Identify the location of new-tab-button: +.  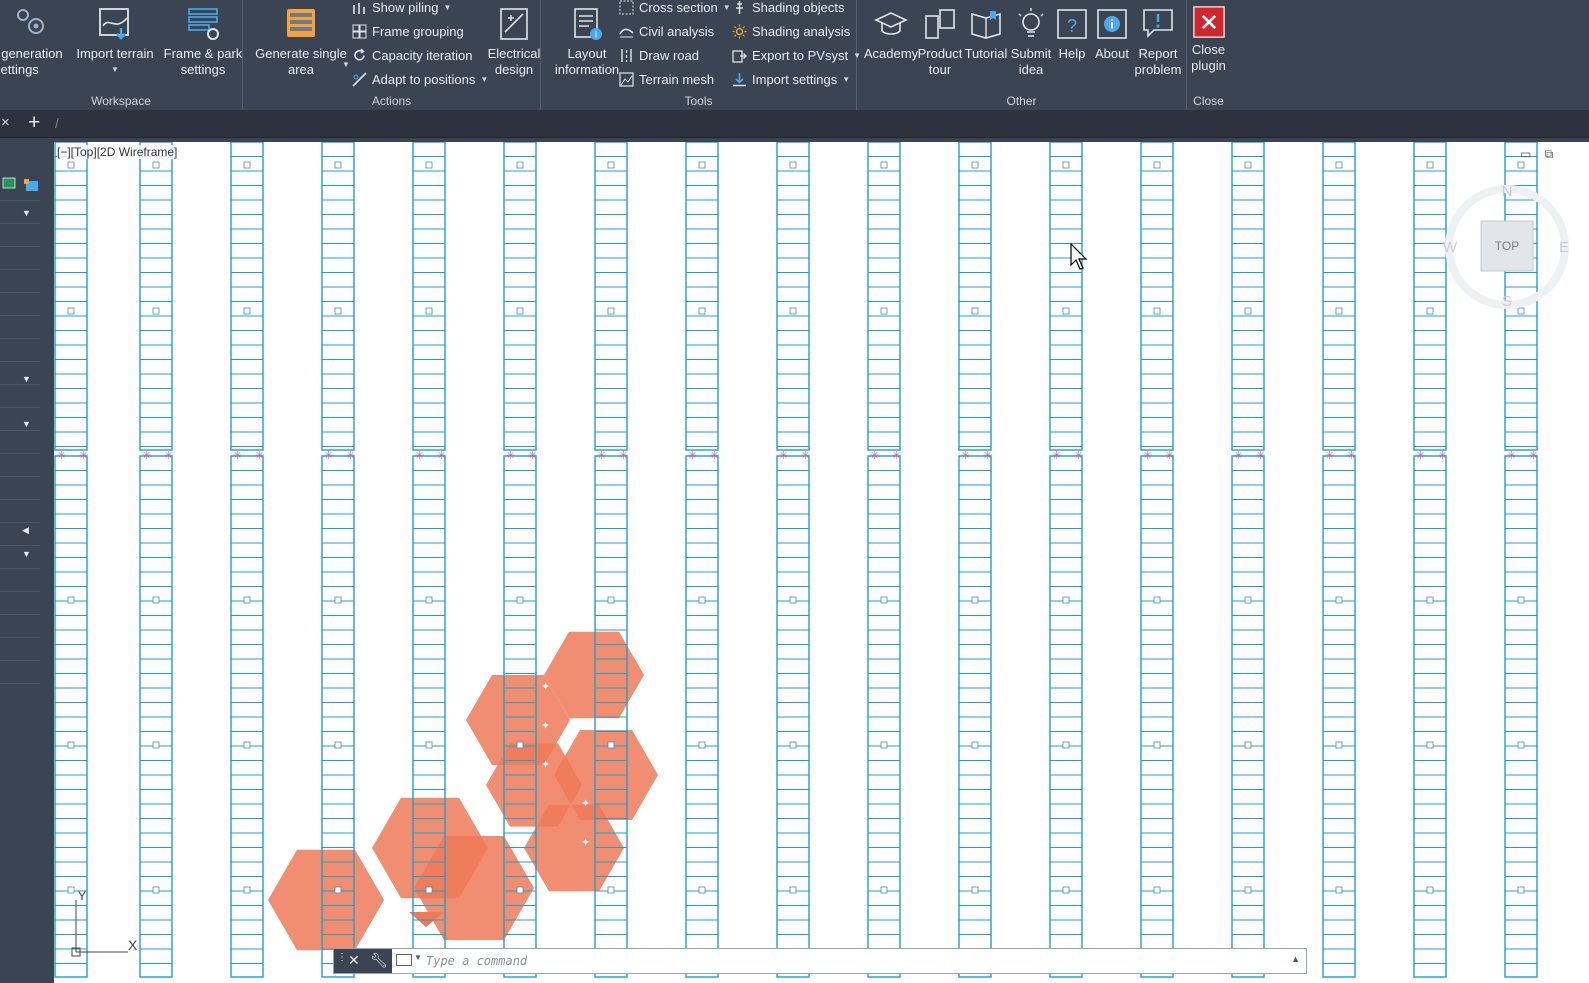
(34, 123).